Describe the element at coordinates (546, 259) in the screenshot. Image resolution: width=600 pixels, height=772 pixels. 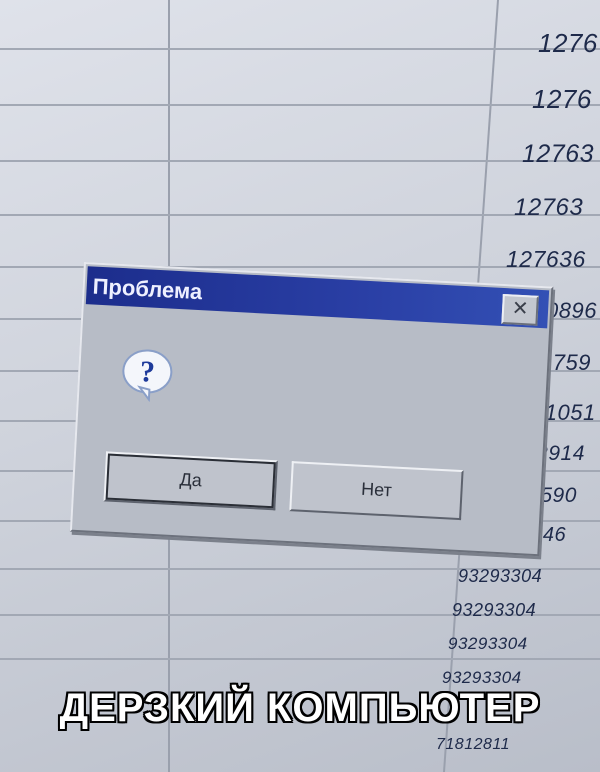
I see `cell-value: 127636` at that location.